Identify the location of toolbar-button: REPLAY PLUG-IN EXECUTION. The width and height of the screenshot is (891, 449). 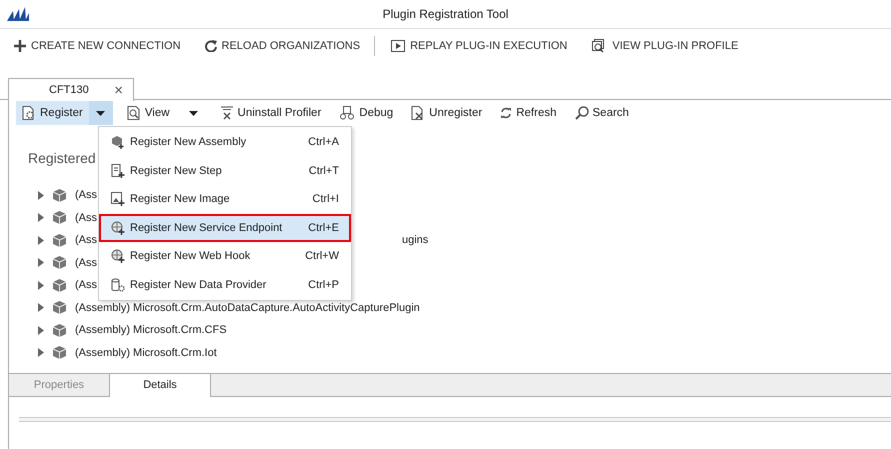
(479, 46).